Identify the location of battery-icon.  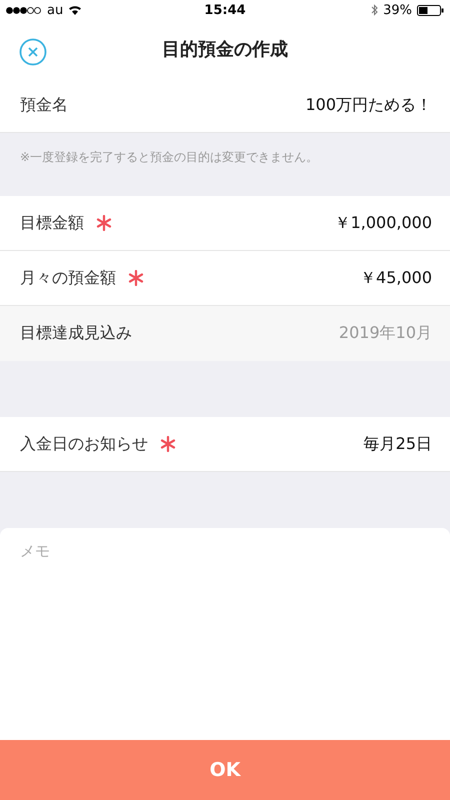
(430, 10).